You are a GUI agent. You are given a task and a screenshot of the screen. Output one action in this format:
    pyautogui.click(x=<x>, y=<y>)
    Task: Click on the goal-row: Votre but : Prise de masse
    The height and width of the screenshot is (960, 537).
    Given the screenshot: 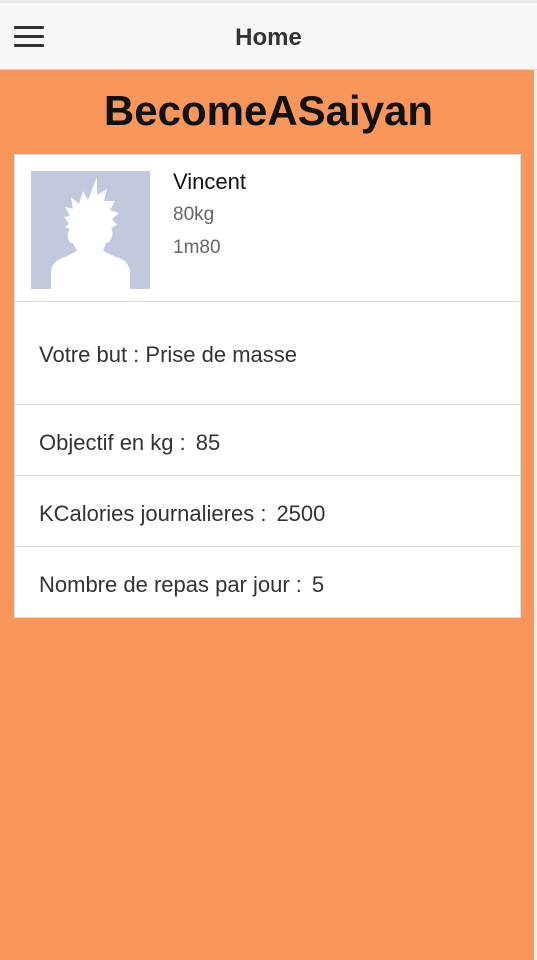 What is the action you would take?
    pyautogui.click(x=267, y=353)
    